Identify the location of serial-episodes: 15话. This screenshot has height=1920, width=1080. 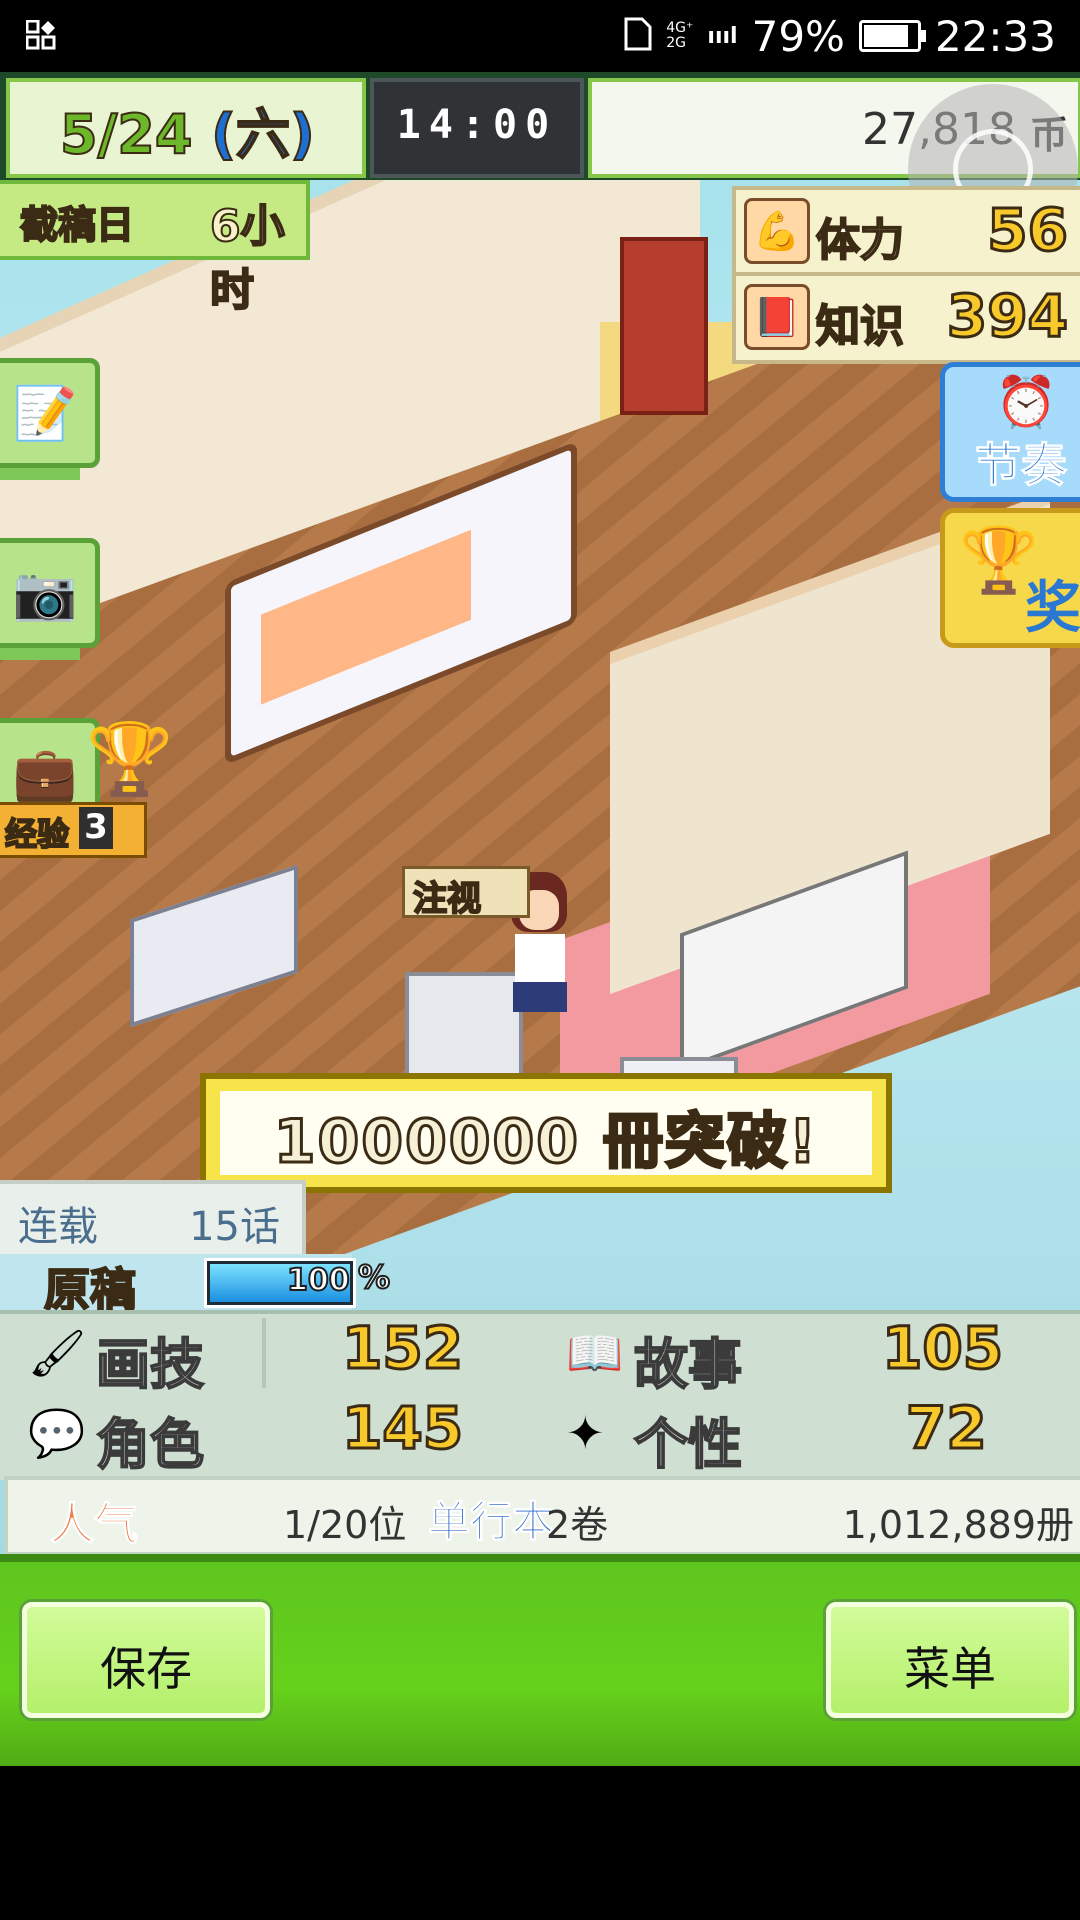
(234, 1227).